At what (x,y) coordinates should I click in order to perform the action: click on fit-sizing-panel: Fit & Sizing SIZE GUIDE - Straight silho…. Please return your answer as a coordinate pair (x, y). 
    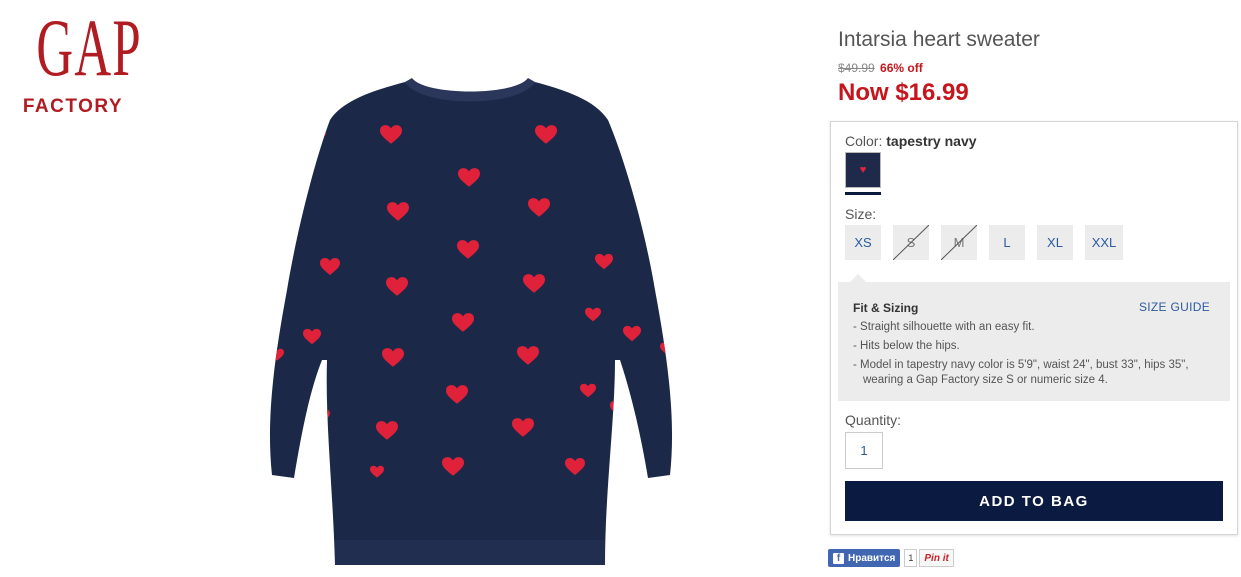
    Looking at the image, I should click on (1034, 337).